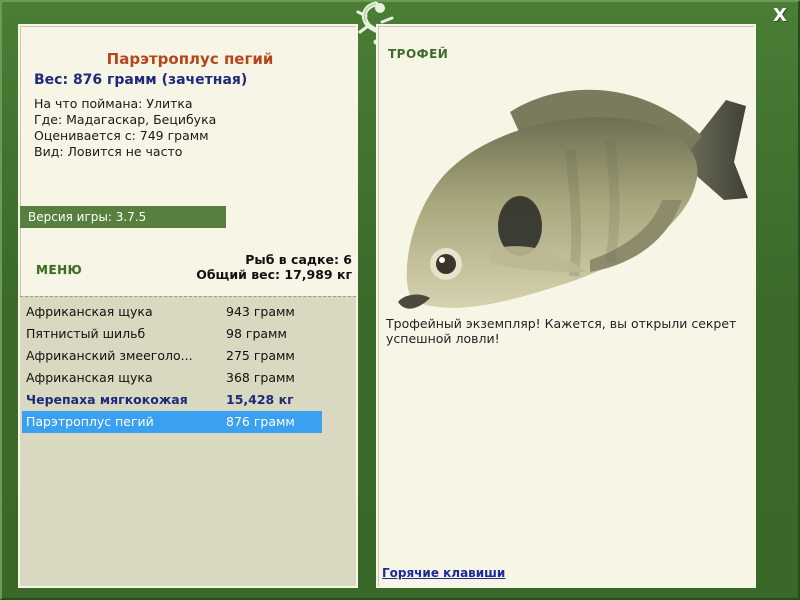  Describe the element at coordinates (123, 217) in the screenshot. I see `version-bar: Версия игры: 3.7.5` at that location.